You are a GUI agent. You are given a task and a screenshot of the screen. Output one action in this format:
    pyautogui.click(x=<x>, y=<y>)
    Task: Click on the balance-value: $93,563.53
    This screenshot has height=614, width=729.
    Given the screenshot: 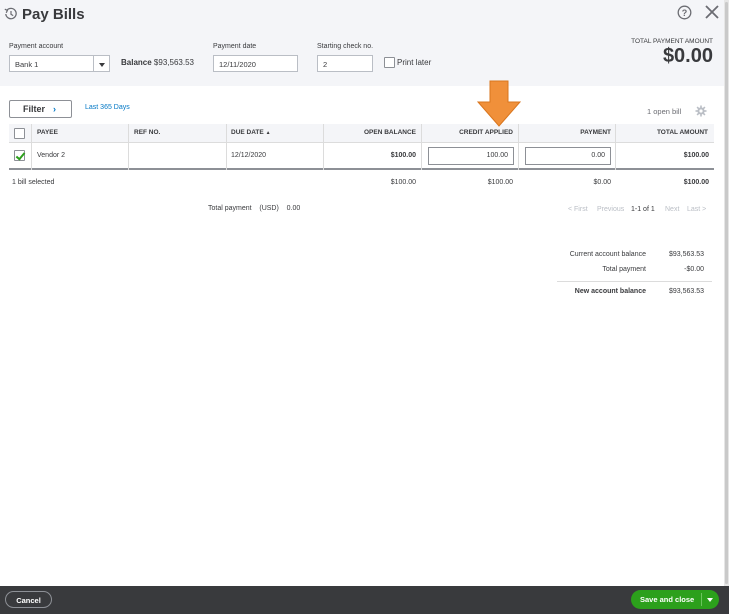 What is the action you would take?
    pyautogui.click(x=173, y=62)
    